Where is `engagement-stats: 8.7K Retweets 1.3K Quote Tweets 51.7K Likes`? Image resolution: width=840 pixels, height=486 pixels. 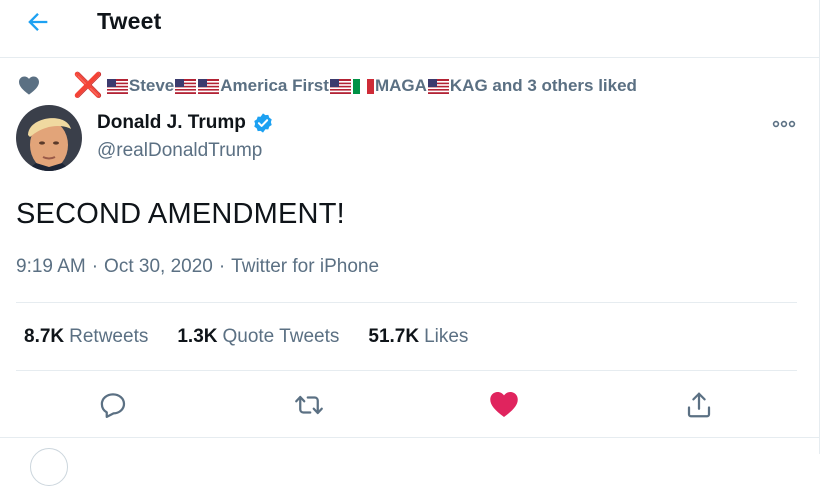 engagement-stats: 8.7K Retweets 1.3K Quote Tweets 51.7K Likes is located at coordinates (260, 337).